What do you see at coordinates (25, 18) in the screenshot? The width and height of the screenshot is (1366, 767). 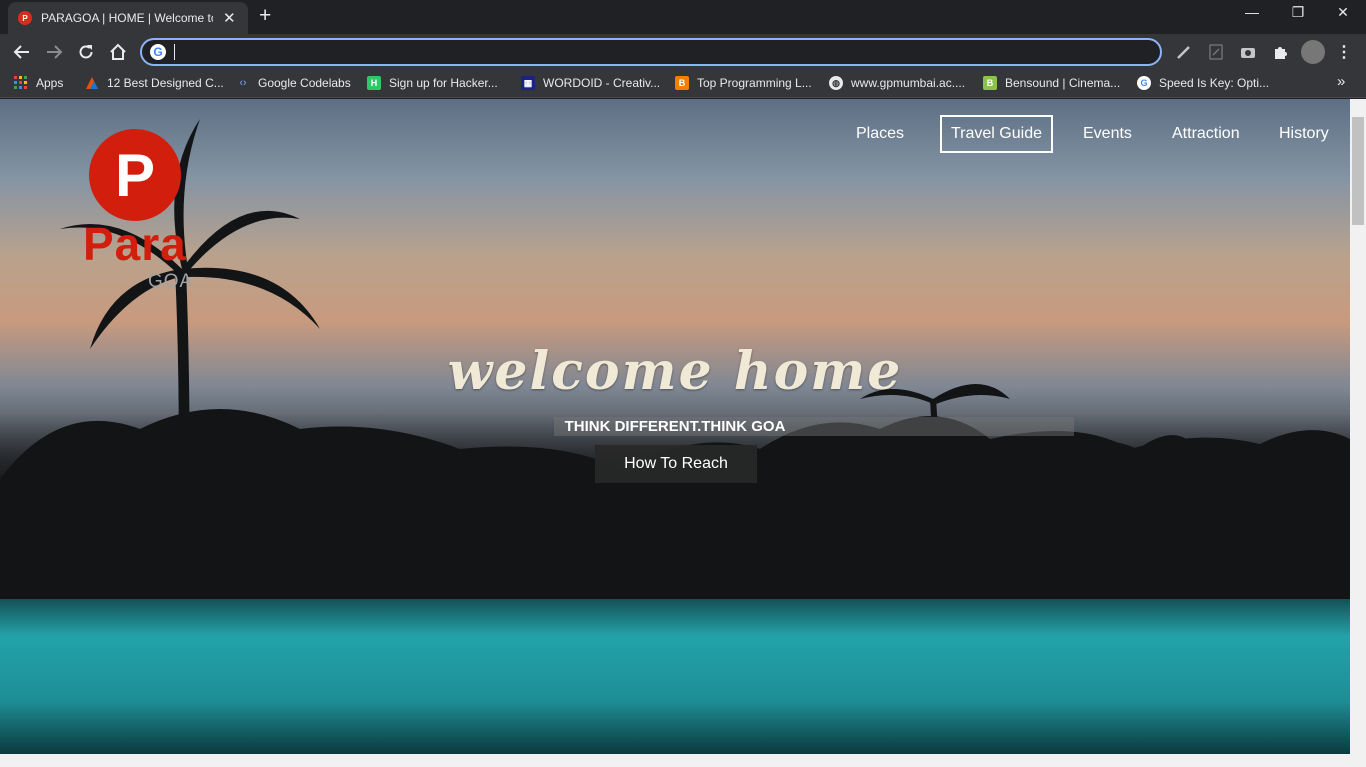 I see `tab-favicon: P` at bounding box center [25, 18].